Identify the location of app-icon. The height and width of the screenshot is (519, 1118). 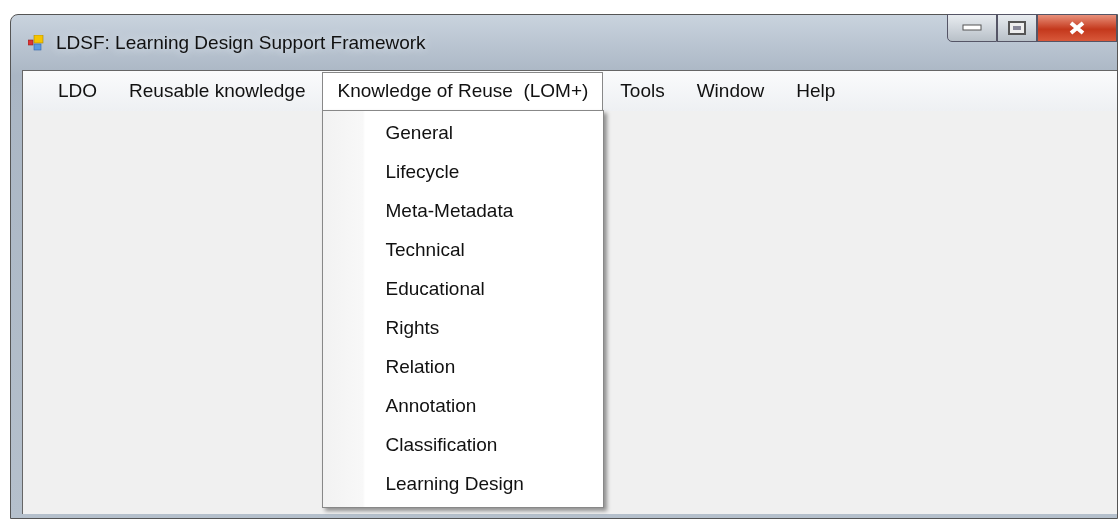
(37, 42).